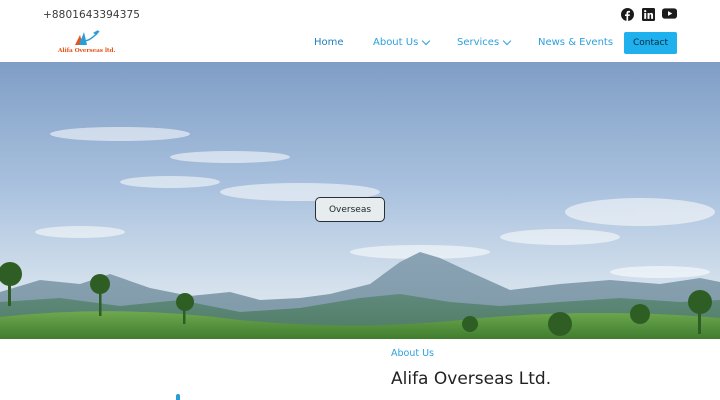  I want to click on nav-home: Home, so click(329, 42).